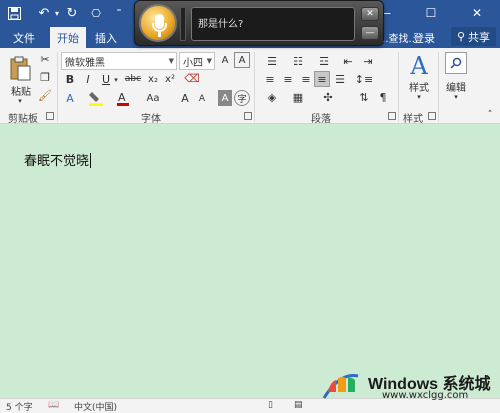 This screenshot has width=500, height=413. What do you see at coordinates (432, 116) in the screenshot?
I see `styles-launcher` at bounding box center [432, 116].